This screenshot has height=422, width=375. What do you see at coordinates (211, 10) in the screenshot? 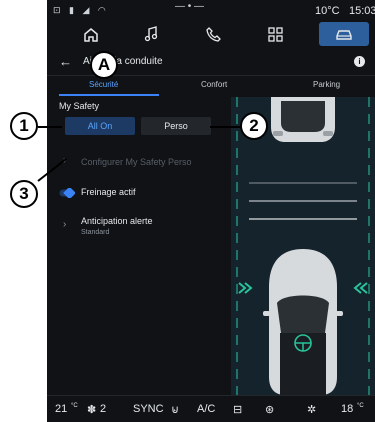
I see `status-bar: ⊡ ▮ ◢ ◠ — • — 10°C 15:03` at bounding box center [211, 10].